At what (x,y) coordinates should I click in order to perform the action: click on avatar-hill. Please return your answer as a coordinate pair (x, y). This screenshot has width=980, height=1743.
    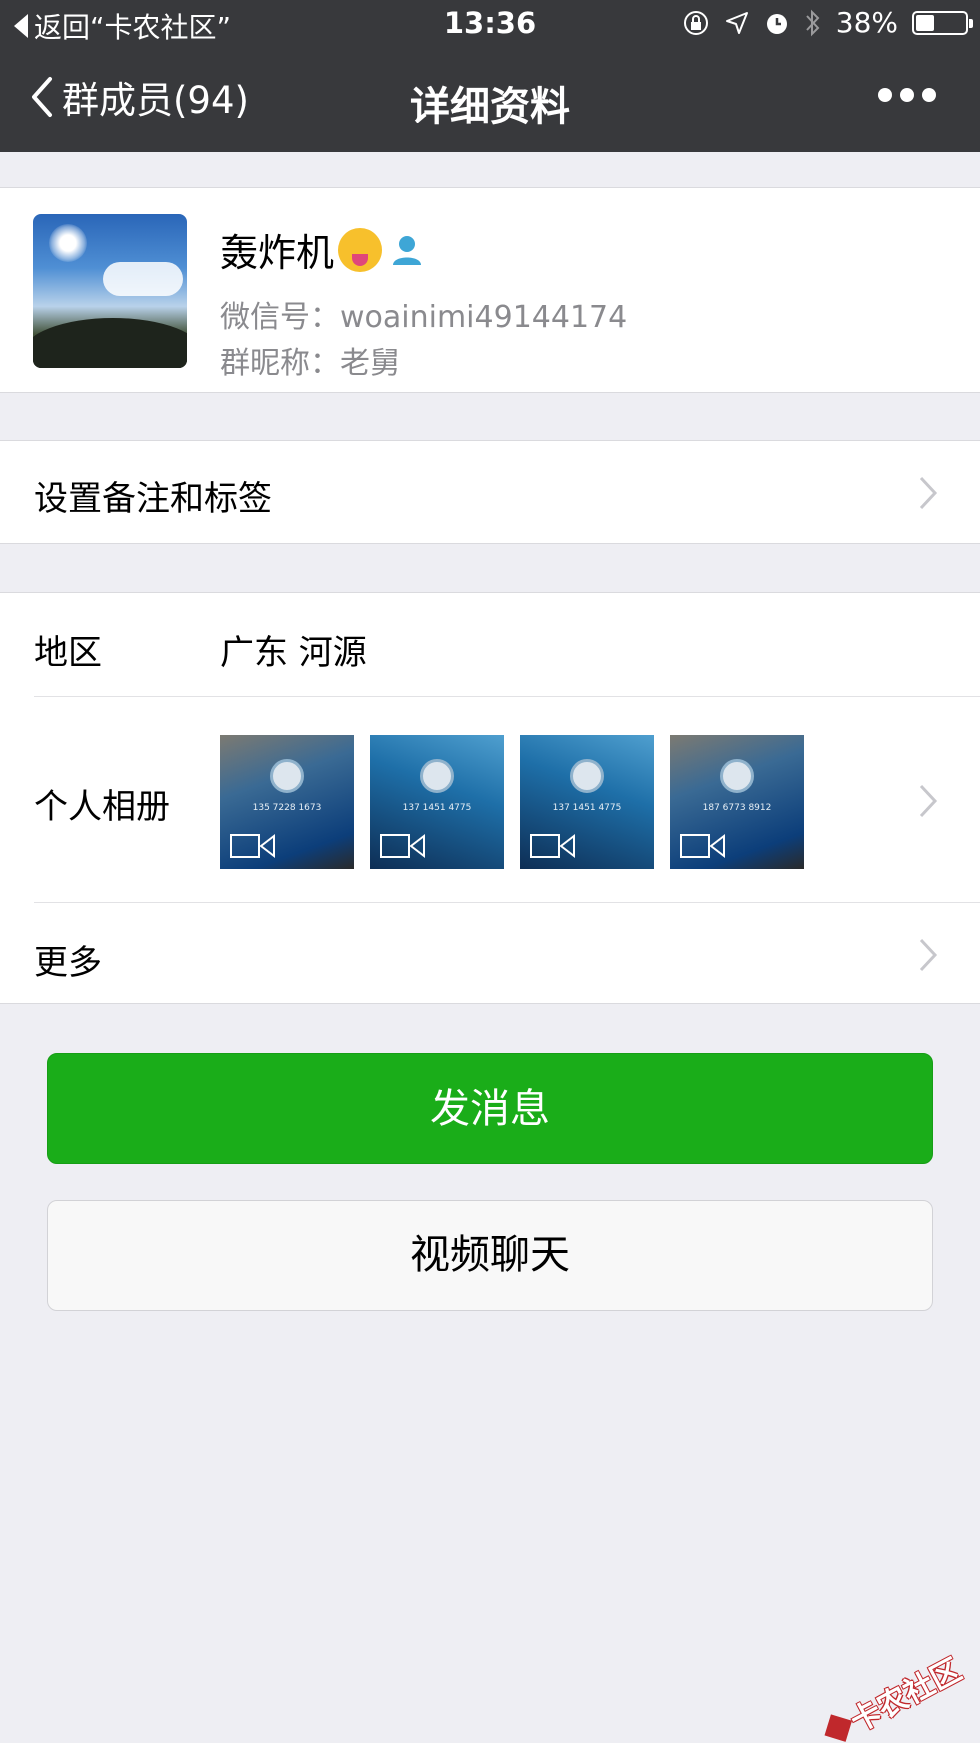
    Looking at the image, I should click on (110, 343).